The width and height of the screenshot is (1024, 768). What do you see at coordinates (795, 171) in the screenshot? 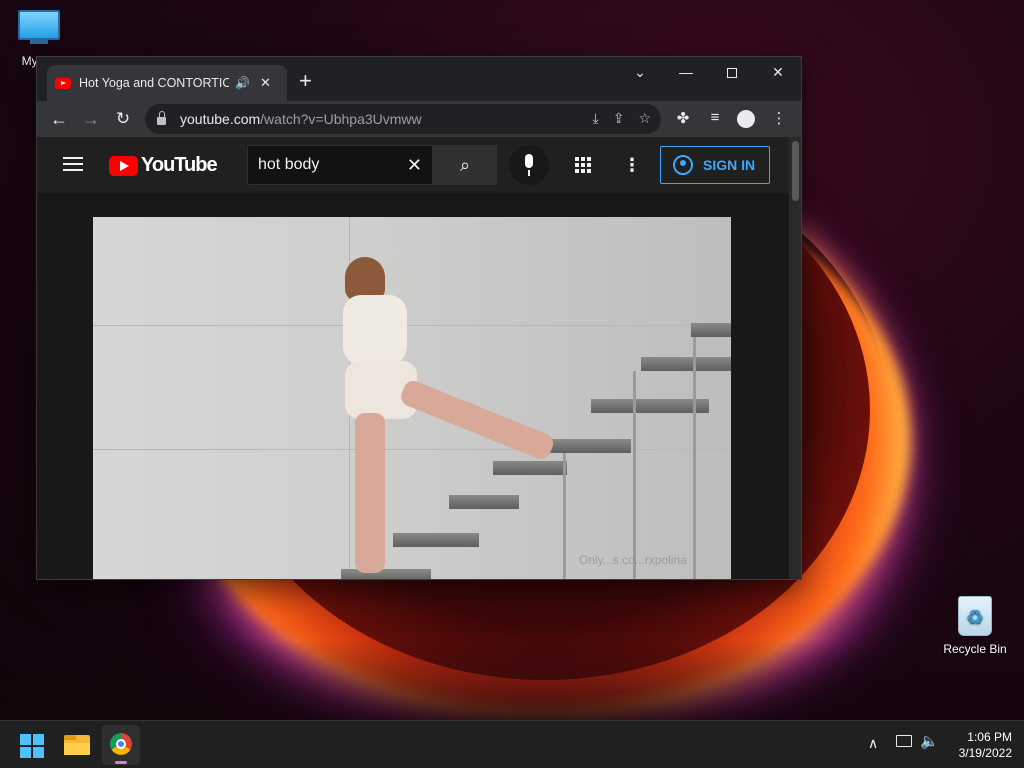
I see `scroll-thumb` at bounding box center [795, 171].